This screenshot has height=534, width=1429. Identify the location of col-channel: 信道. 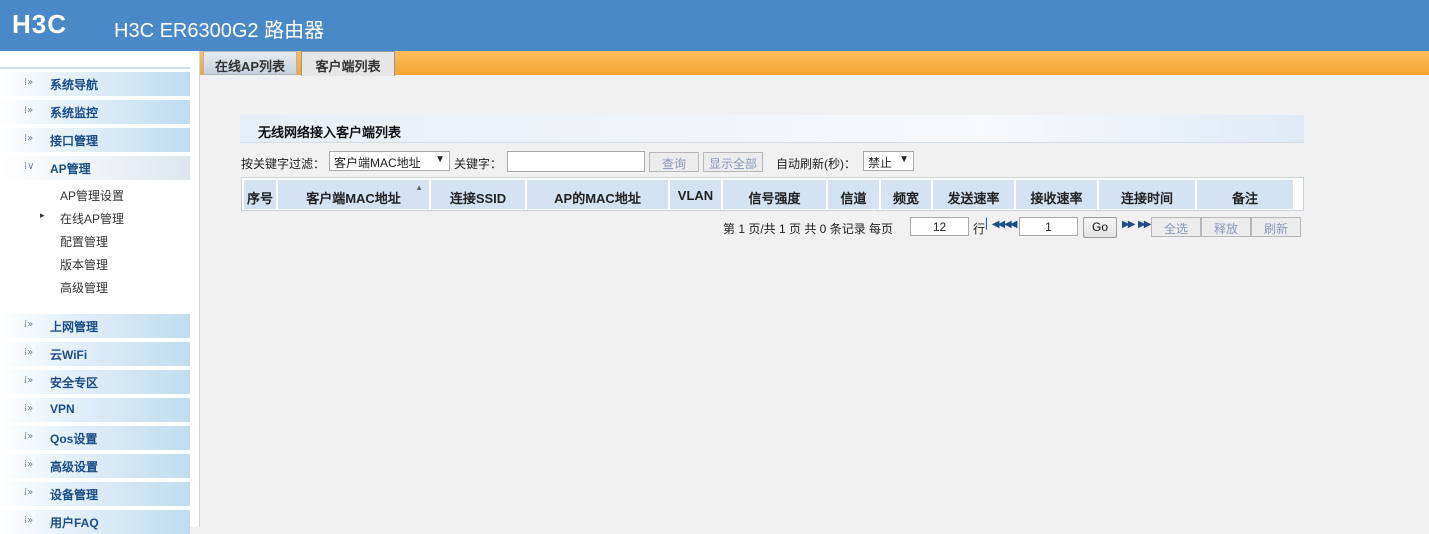
(854, 194).